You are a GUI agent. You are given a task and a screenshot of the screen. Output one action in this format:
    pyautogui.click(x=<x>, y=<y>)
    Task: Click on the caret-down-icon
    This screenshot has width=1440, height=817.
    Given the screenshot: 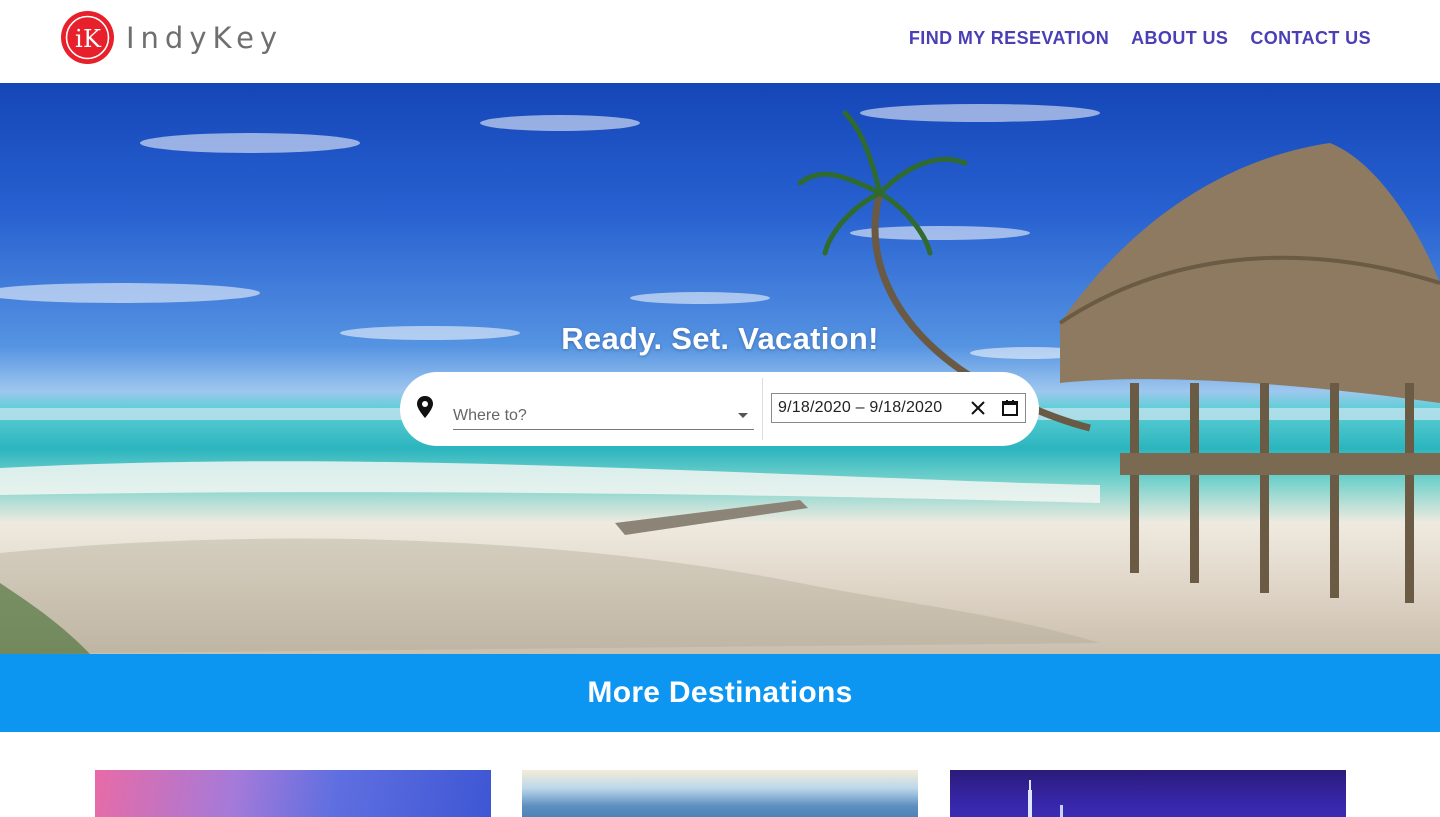 What is the action you would take?
    pyautogui.click(x=743, y=415)
    